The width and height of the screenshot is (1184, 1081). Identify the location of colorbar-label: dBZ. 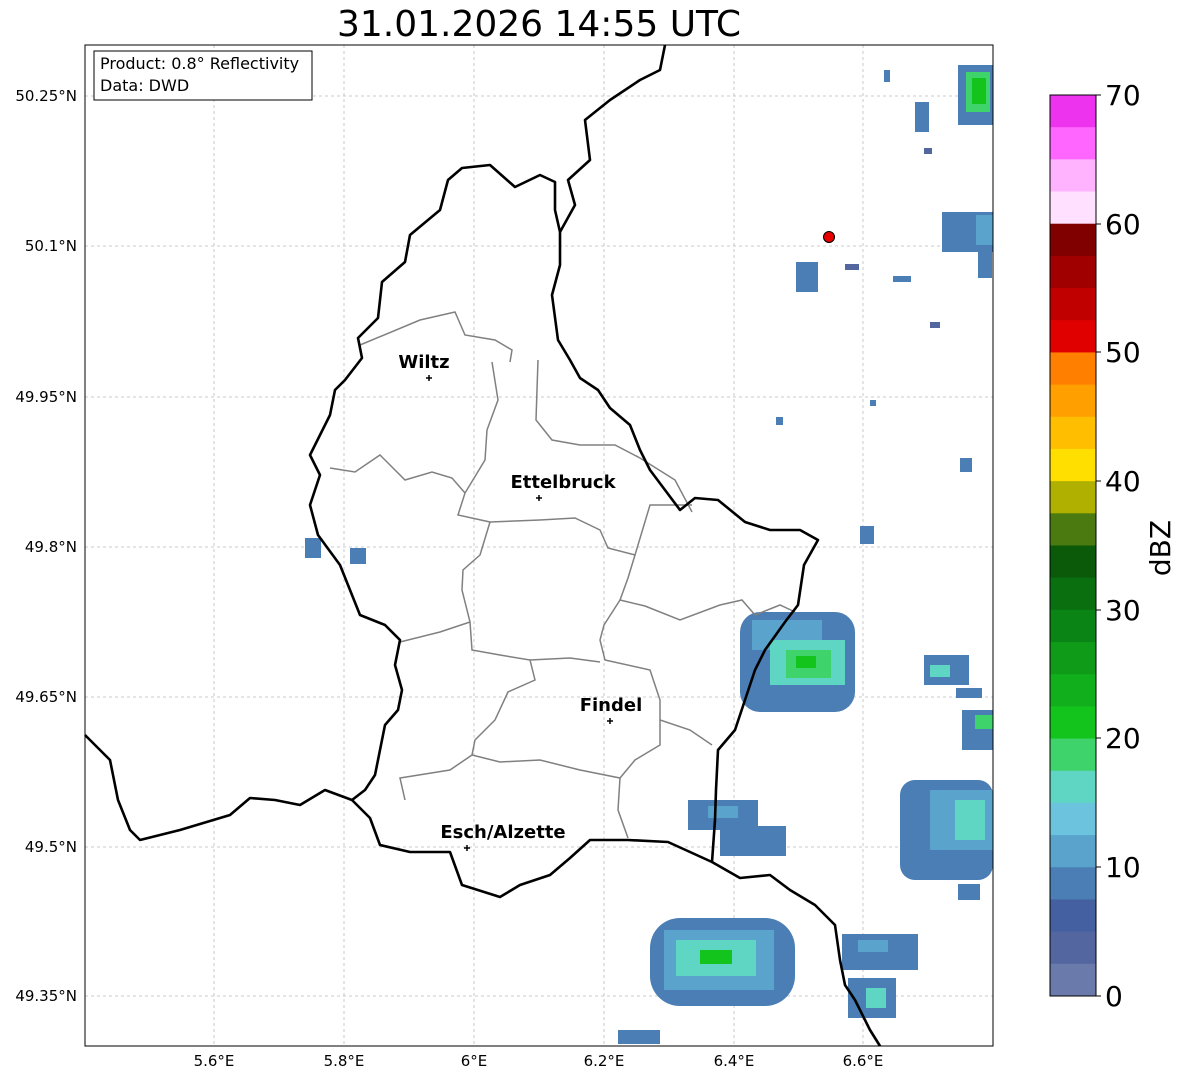
(1160, 548).